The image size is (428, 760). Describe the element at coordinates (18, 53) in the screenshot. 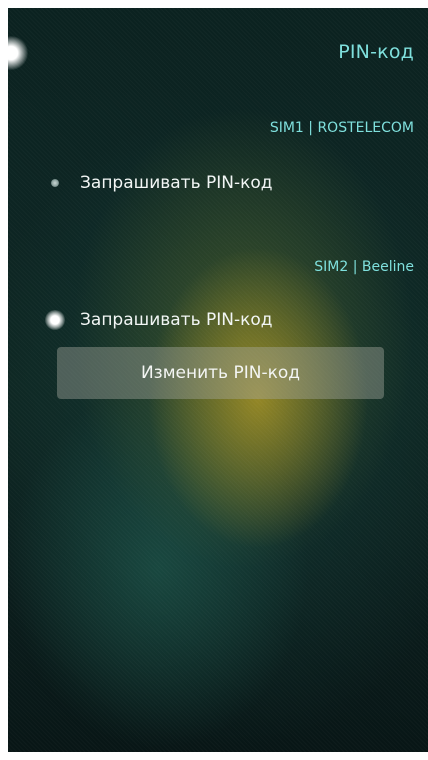

I see `back-glow-icon` at that location.